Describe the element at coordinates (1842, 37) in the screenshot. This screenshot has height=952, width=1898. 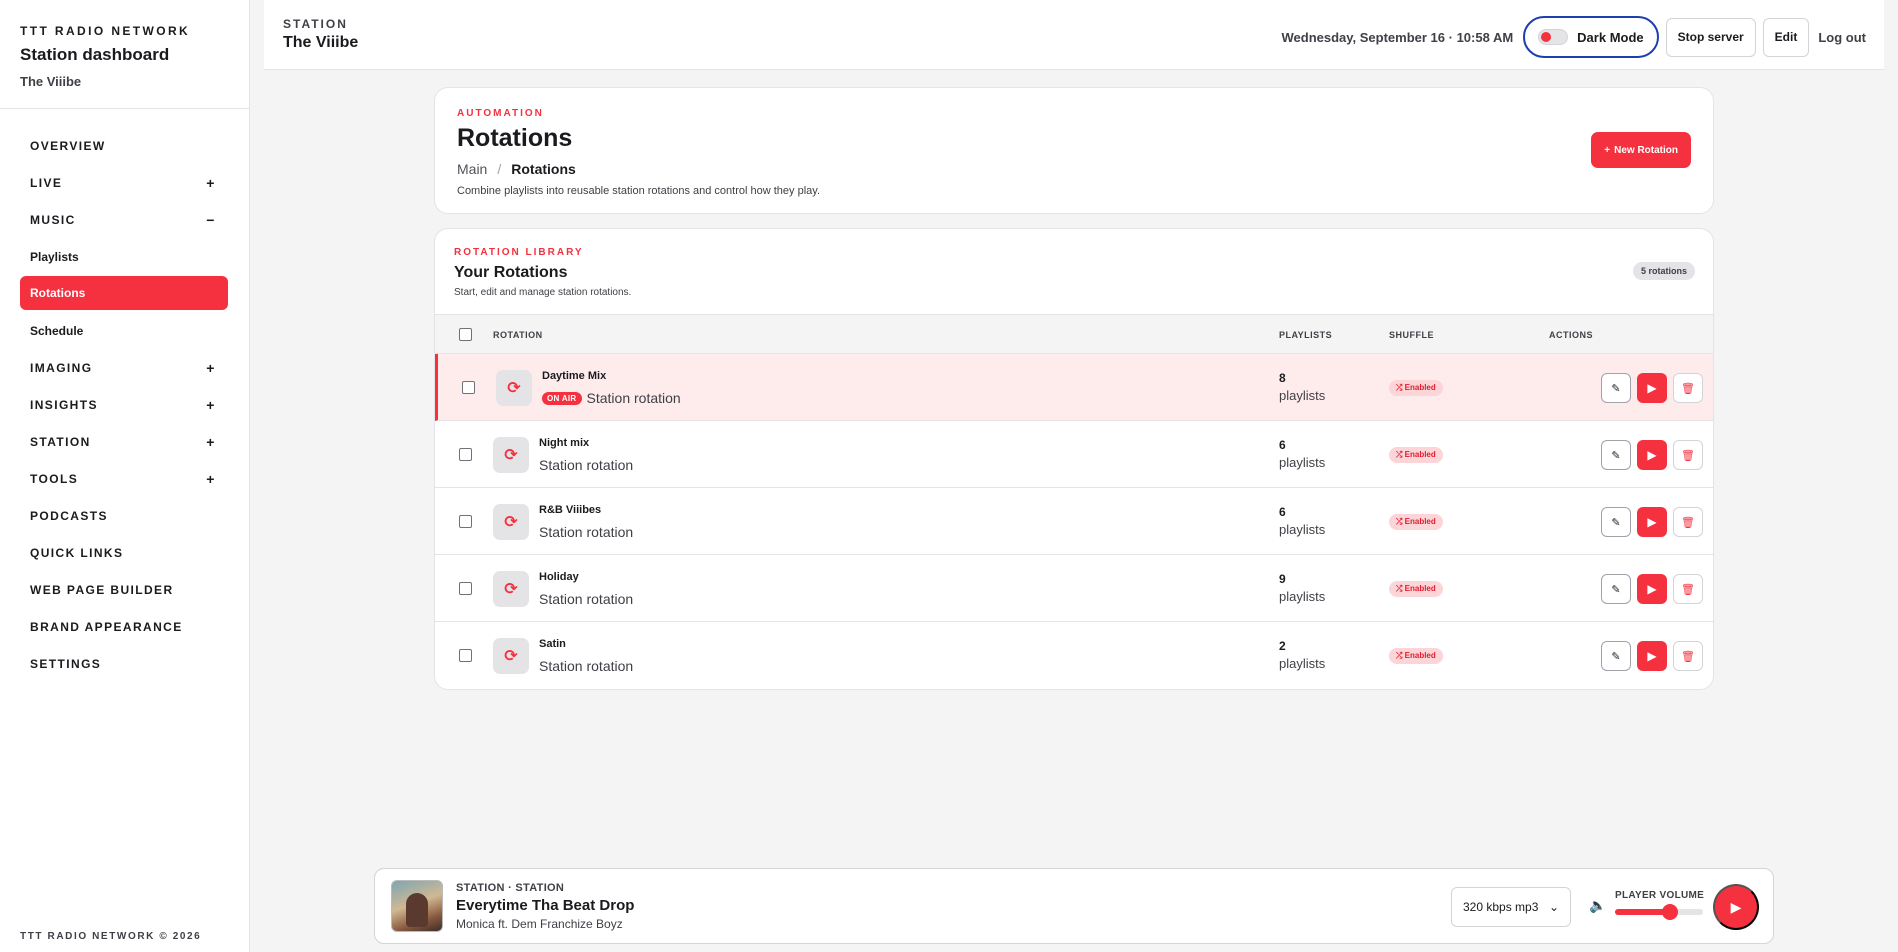
I see `logout-link: Log out` at that location.